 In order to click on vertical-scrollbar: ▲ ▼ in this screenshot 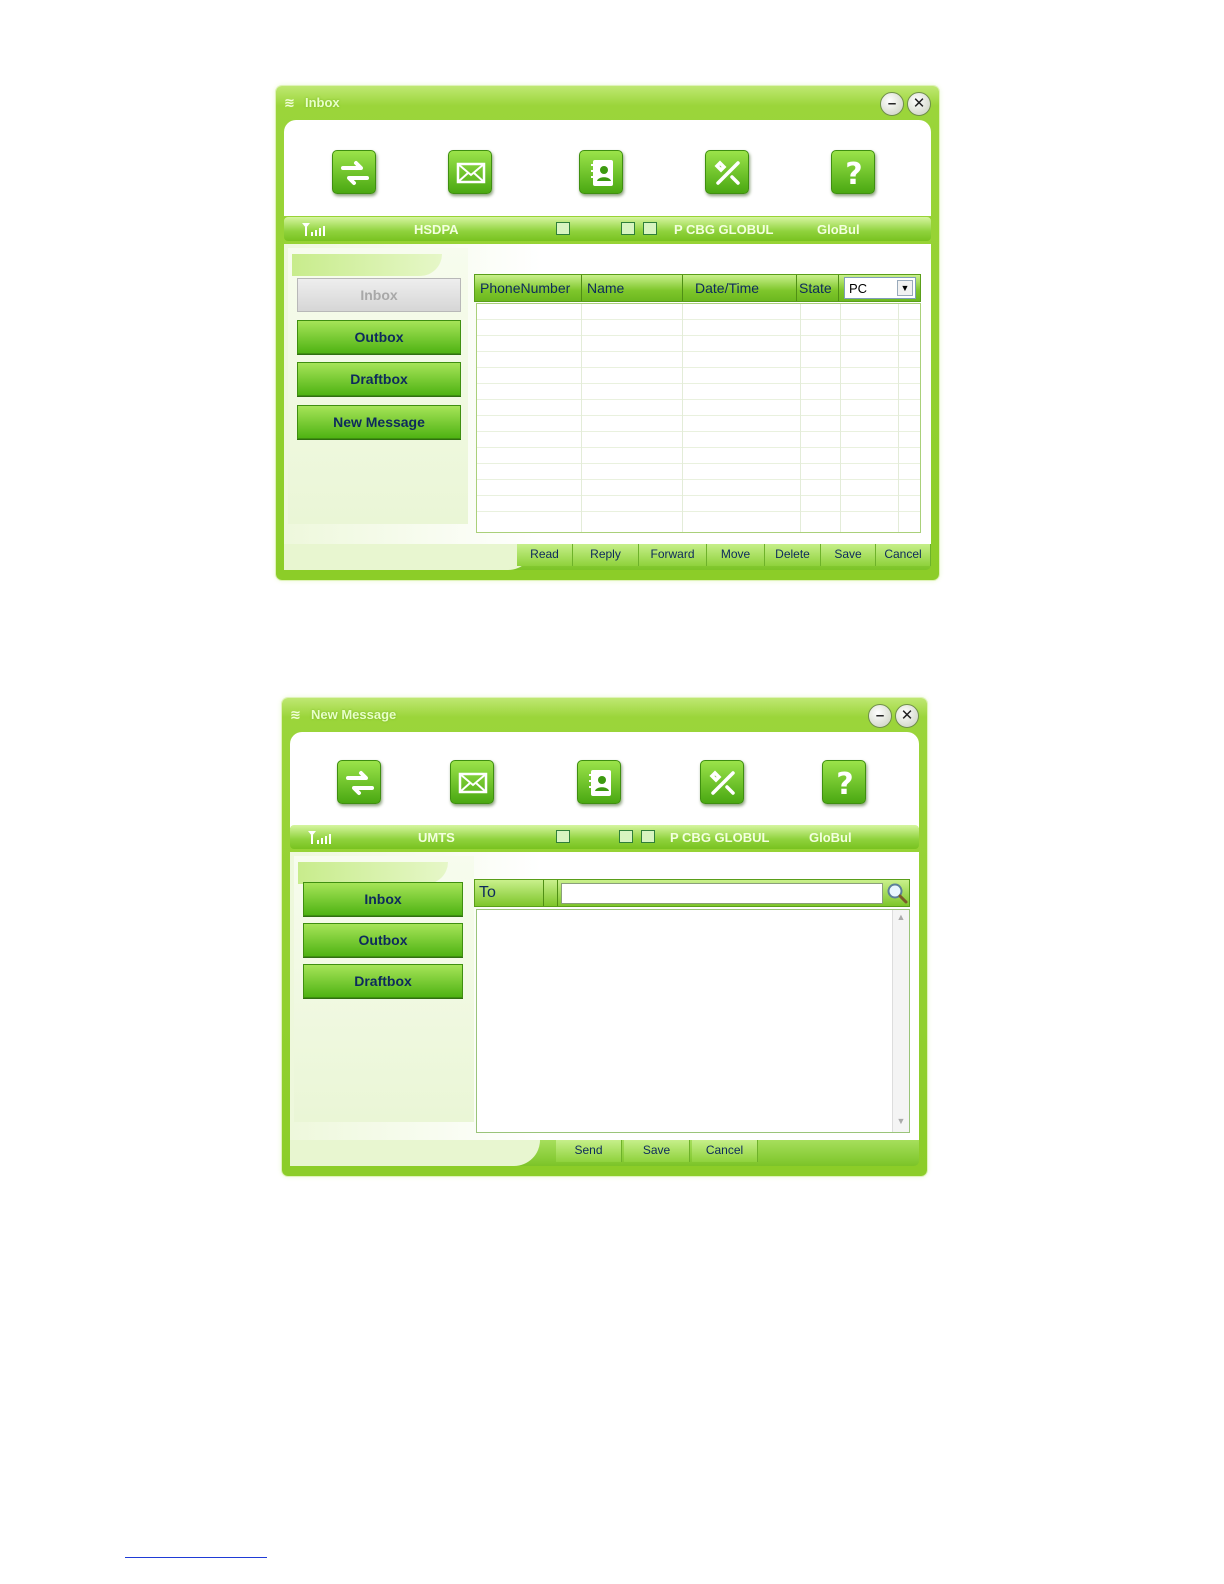, I will do `click(900, 1021)`.